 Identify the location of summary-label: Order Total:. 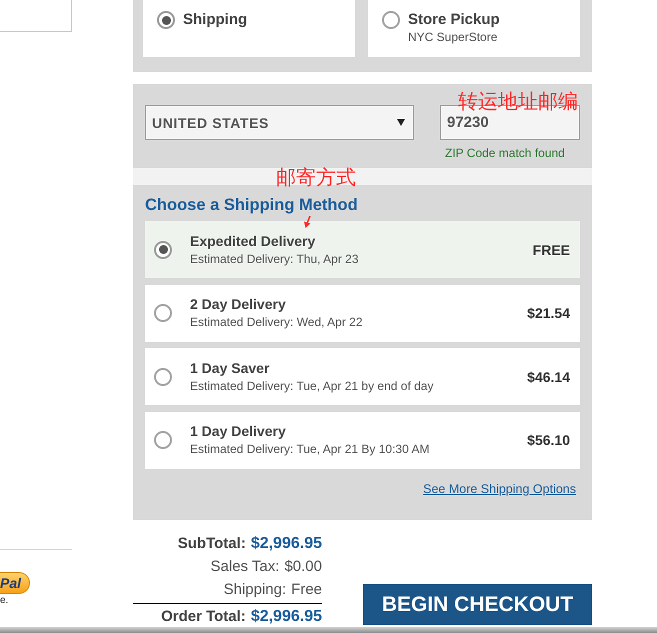
(203, 617).